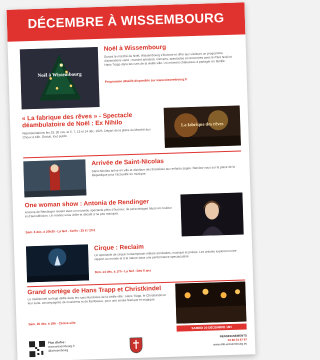 This screenshot has height=360, width=320. Describe the element at coordinates (52, 323) in the screenshot. I see `event-meta-cortege: Sam. 20 déc. à 18h - Centre-ville` at that location.